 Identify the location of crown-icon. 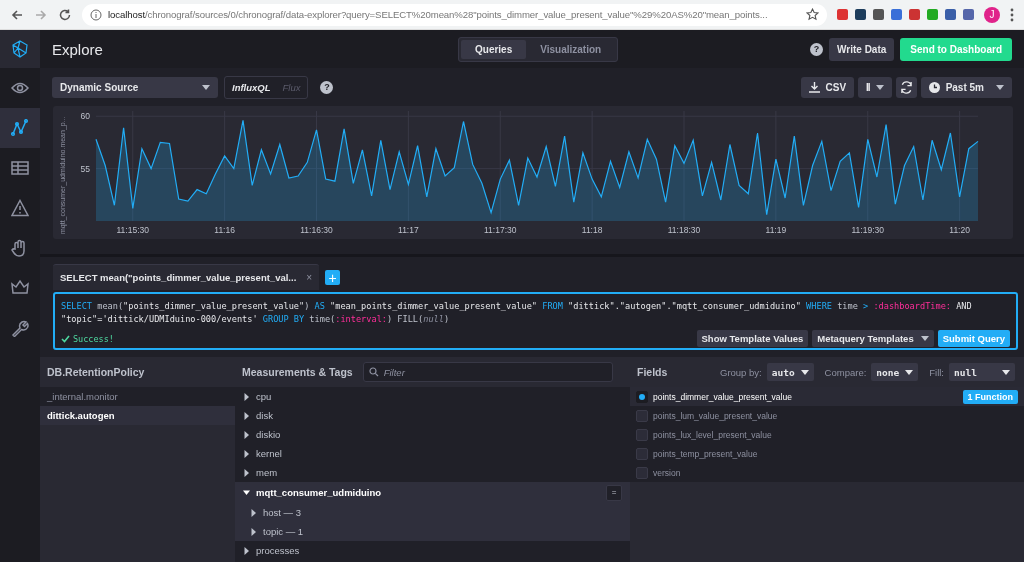
(20, 288).